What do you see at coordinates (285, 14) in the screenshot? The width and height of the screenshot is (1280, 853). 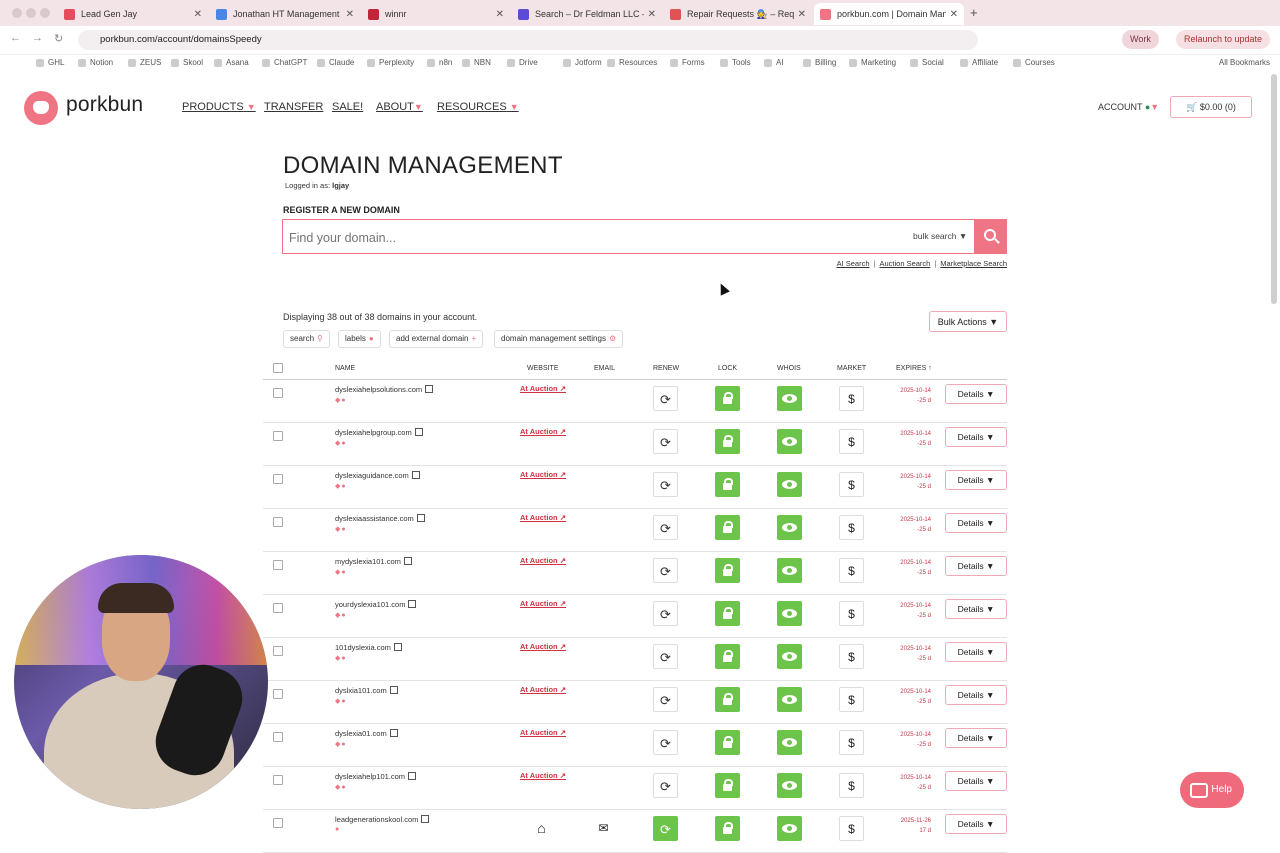 I see `browser-tab: Jonathan HT Management Of ✕` at bounding box center [285, 14].